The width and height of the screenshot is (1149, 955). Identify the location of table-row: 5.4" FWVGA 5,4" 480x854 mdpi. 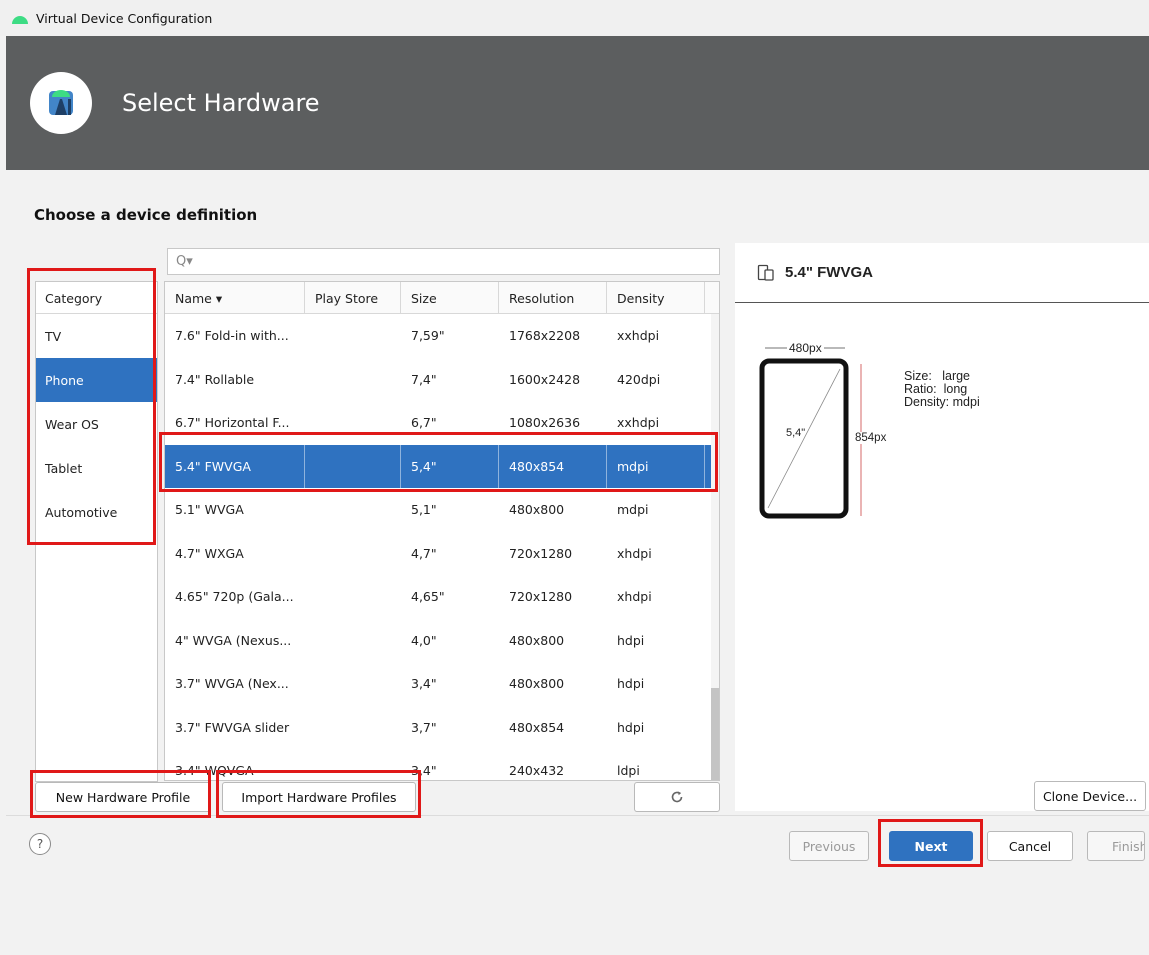
(442, 466).